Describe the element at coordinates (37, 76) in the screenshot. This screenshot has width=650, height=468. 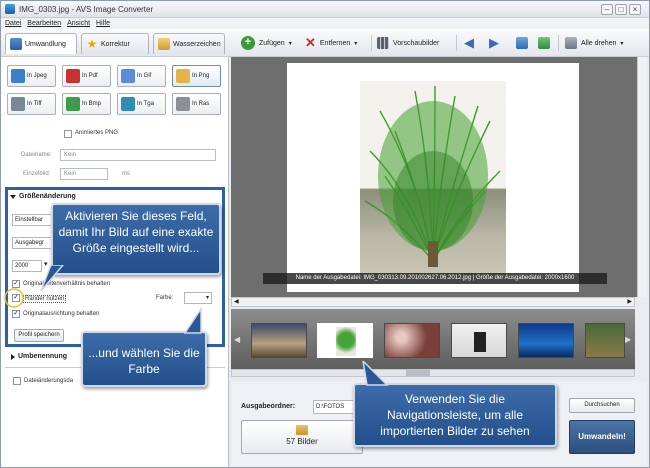
I see `format-label: In Jpeg` at that location.